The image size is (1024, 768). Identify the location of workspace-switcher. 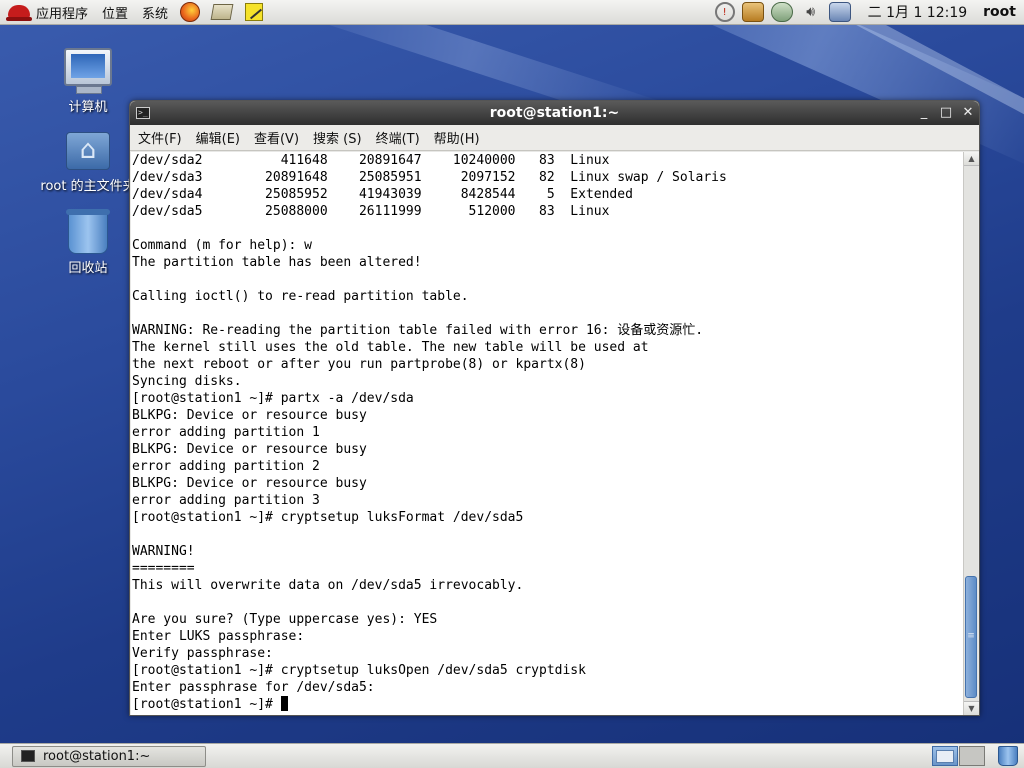
(975, 756).